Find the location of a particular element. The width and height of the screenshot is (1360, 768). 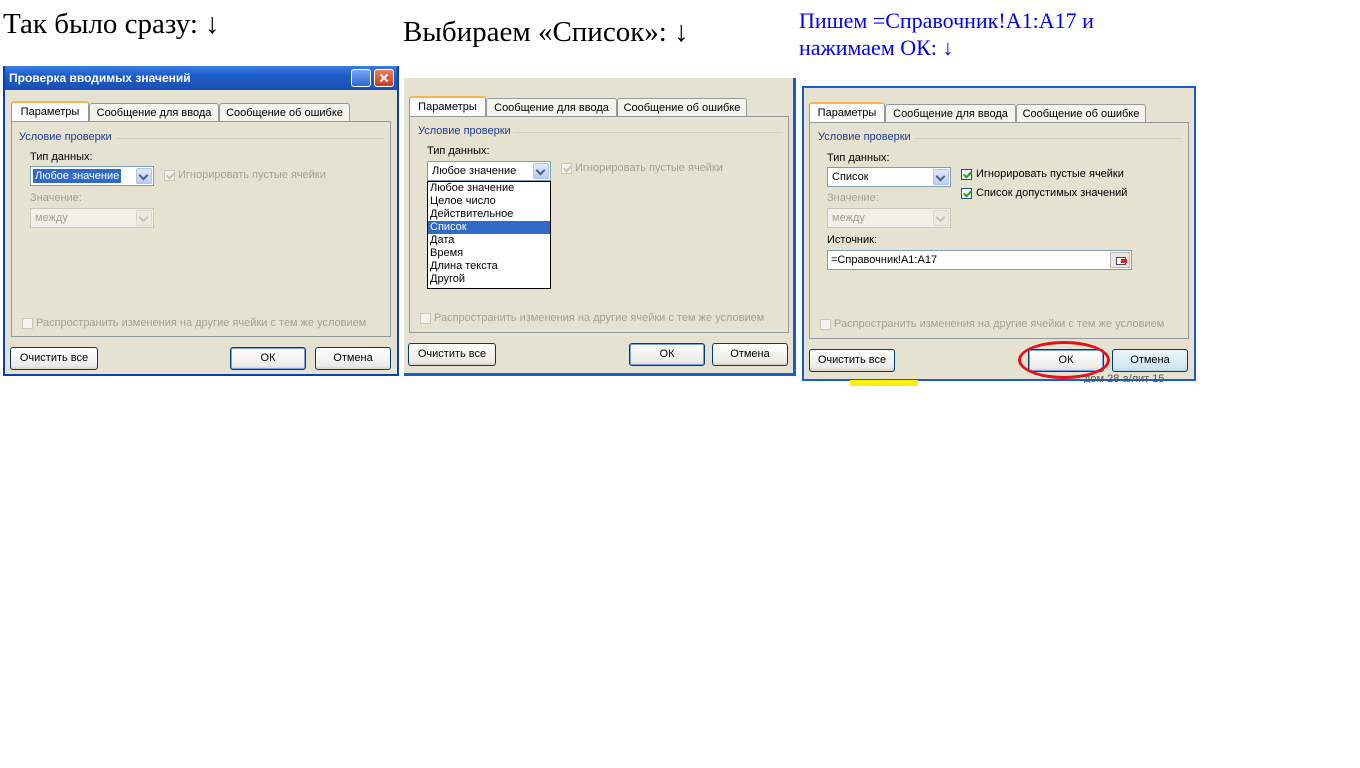

dropdown-option: Другой is located at coordinates (489, 279).